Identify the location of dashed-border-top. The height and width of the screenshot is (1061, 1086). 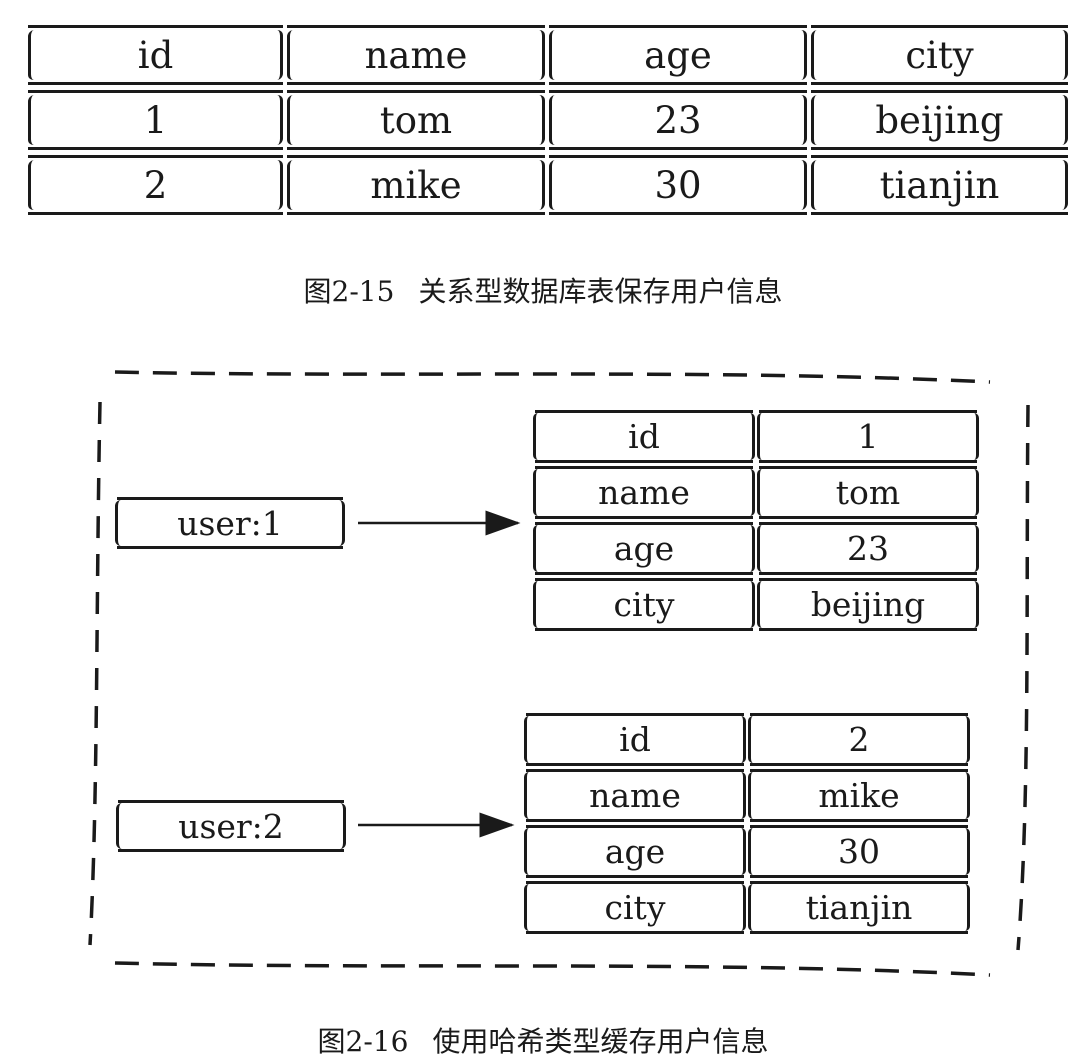
(552, 377).